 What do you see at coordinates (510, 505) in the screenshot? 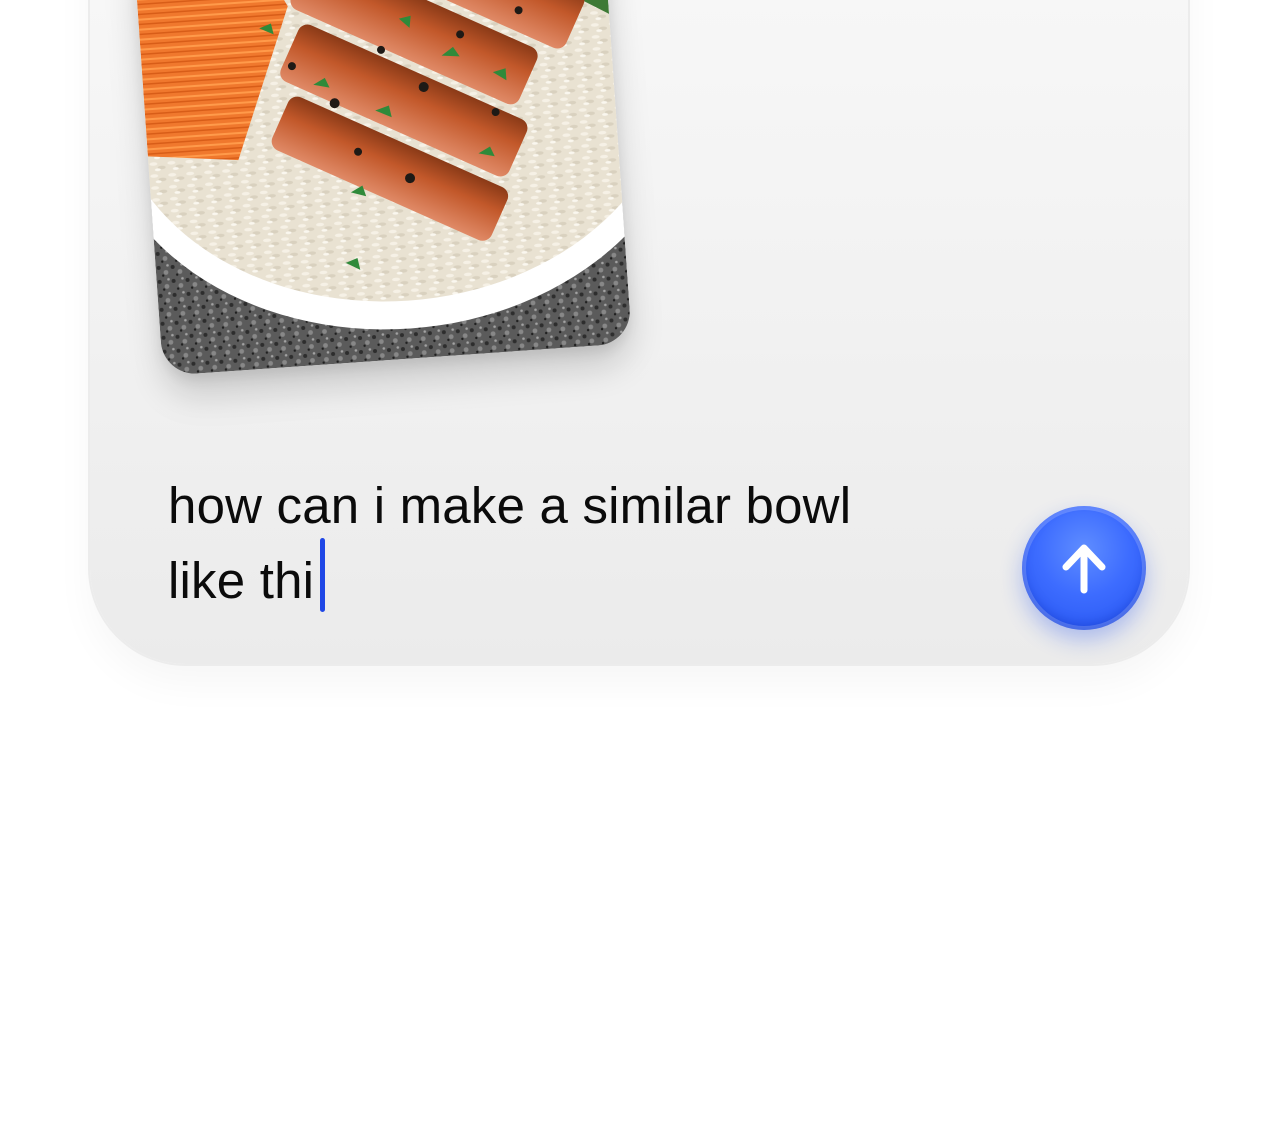
I see `prompt-line-1: how can i make a similar bowl` at bounding box center [510, 505].